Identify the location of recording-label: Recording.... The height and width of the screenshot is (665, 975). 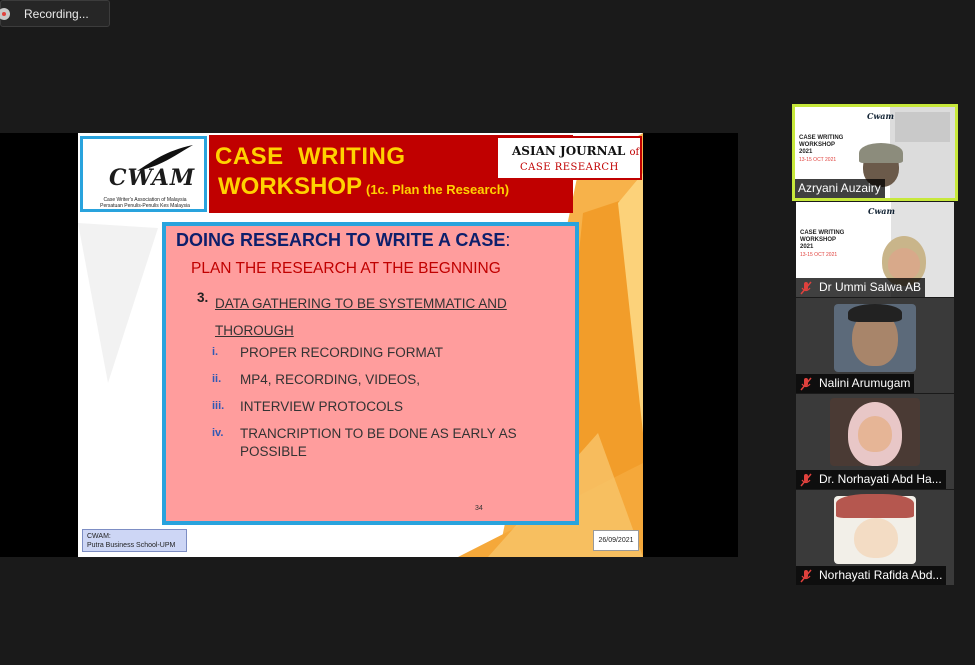
(56, 13).